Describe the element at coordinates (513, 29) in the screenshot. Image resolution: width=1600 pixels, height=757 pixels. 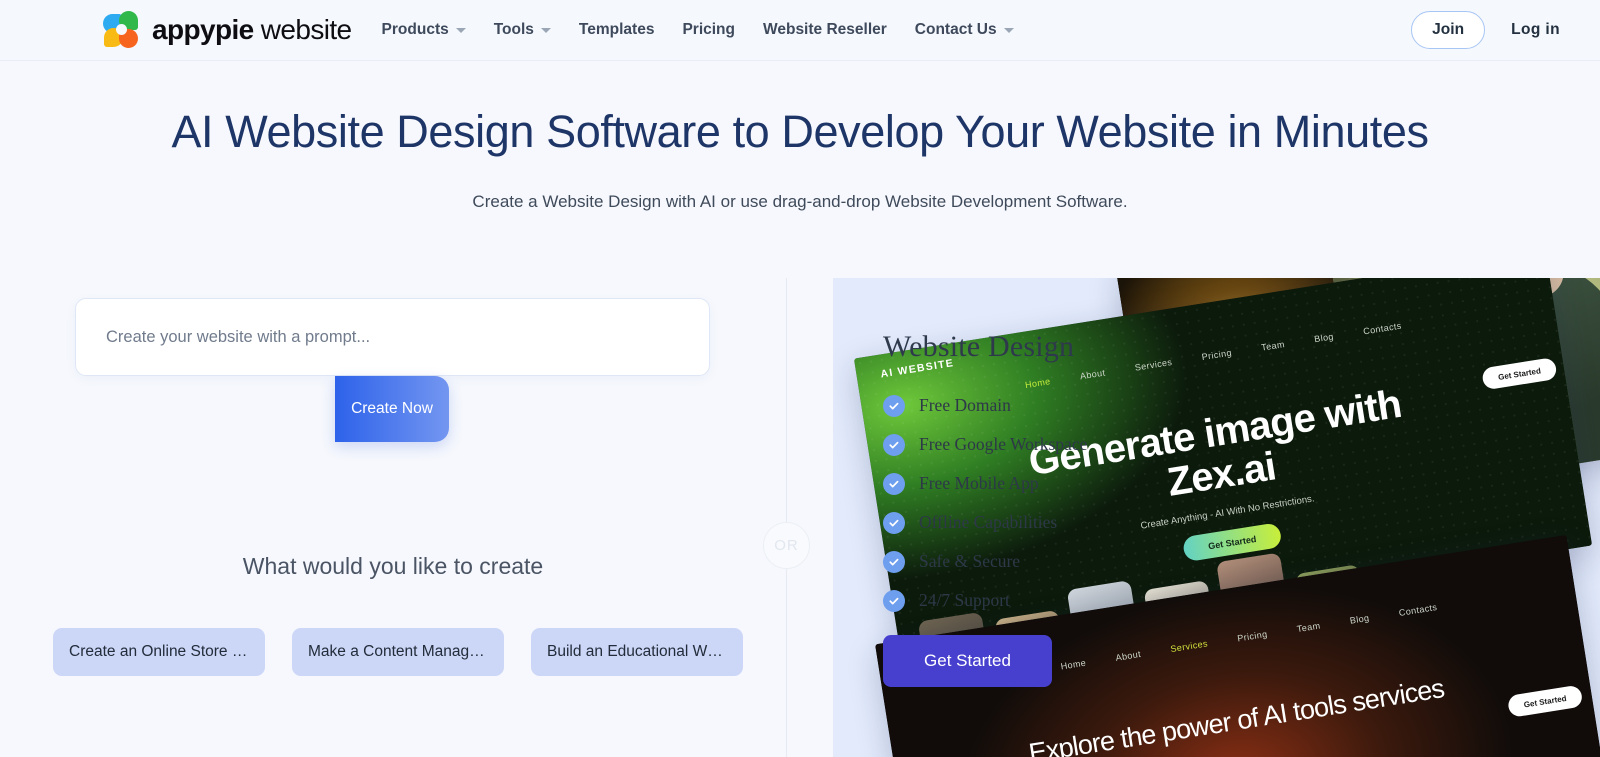
I see `nav-label: Tools` at that location.